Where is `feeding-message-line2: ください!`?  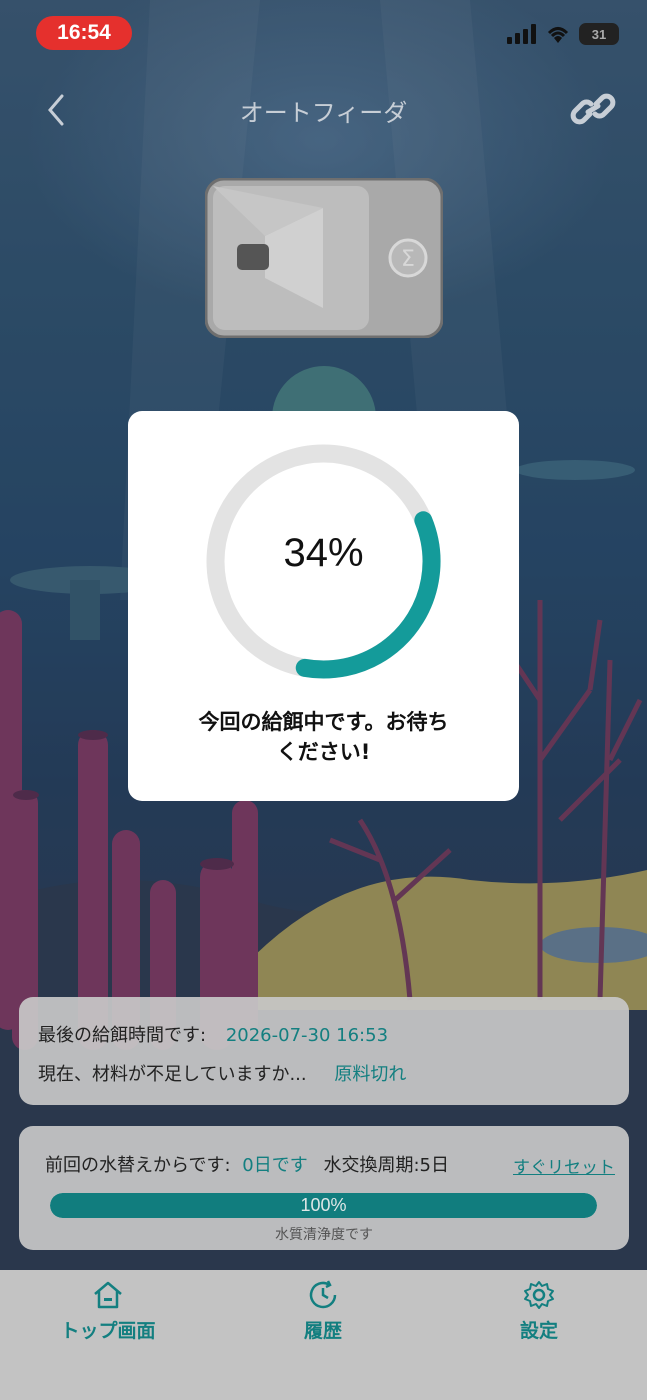
feeding-message-line2: ください! is located at coordinates (323, 752).